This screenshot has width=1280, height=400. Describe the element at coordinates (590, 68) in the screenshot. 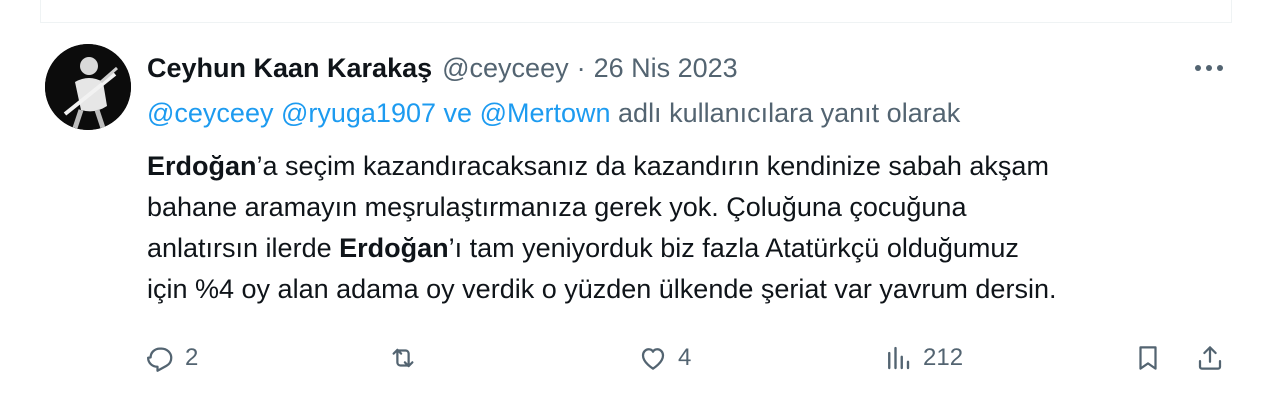

I see `author-meta: @ceyceey · 26 Nis 2023` at that location.